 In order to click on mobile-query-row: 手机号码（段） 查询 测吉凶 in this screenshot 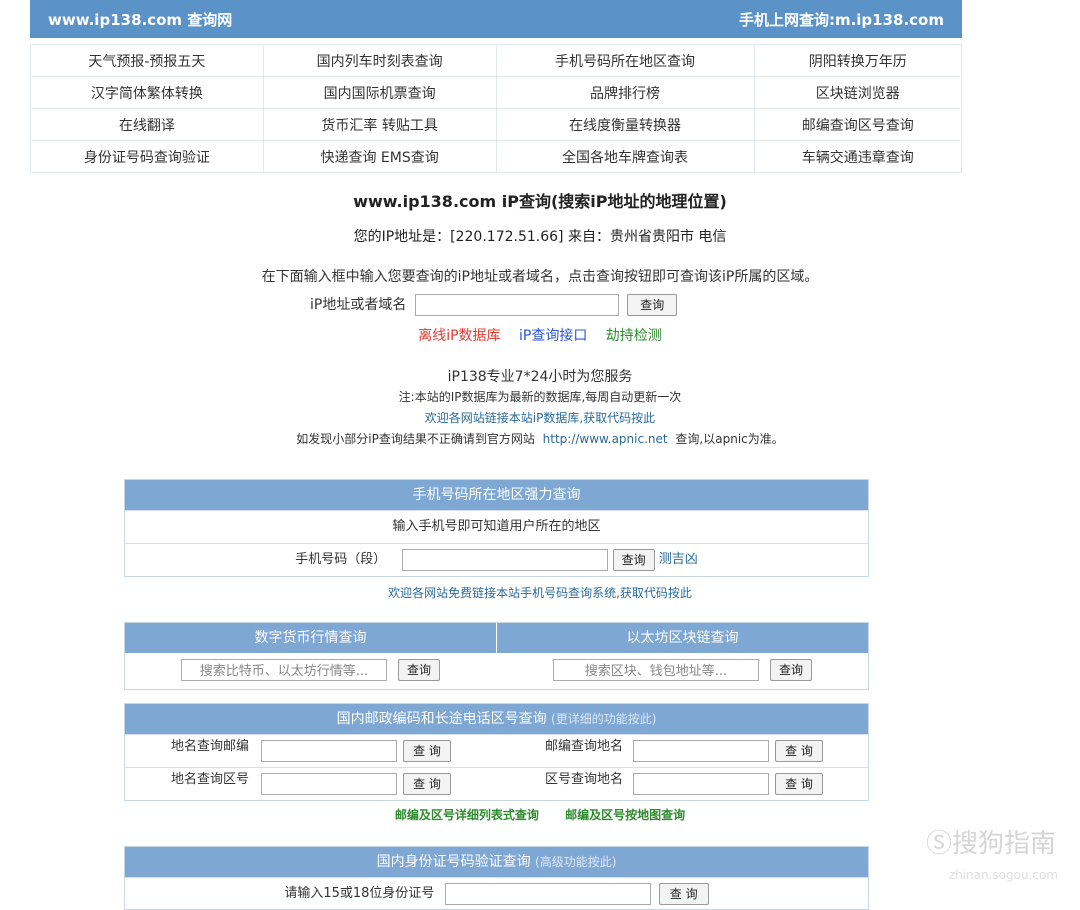, I will do `click(496, 559)`.